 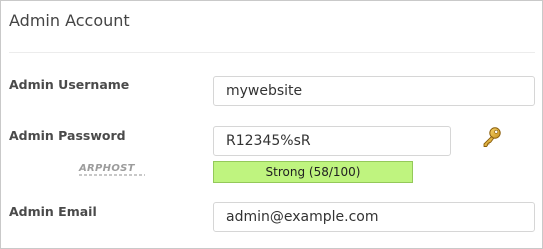 I want to click on watermark-text: ARPHOST, so click(x=107, y=168).